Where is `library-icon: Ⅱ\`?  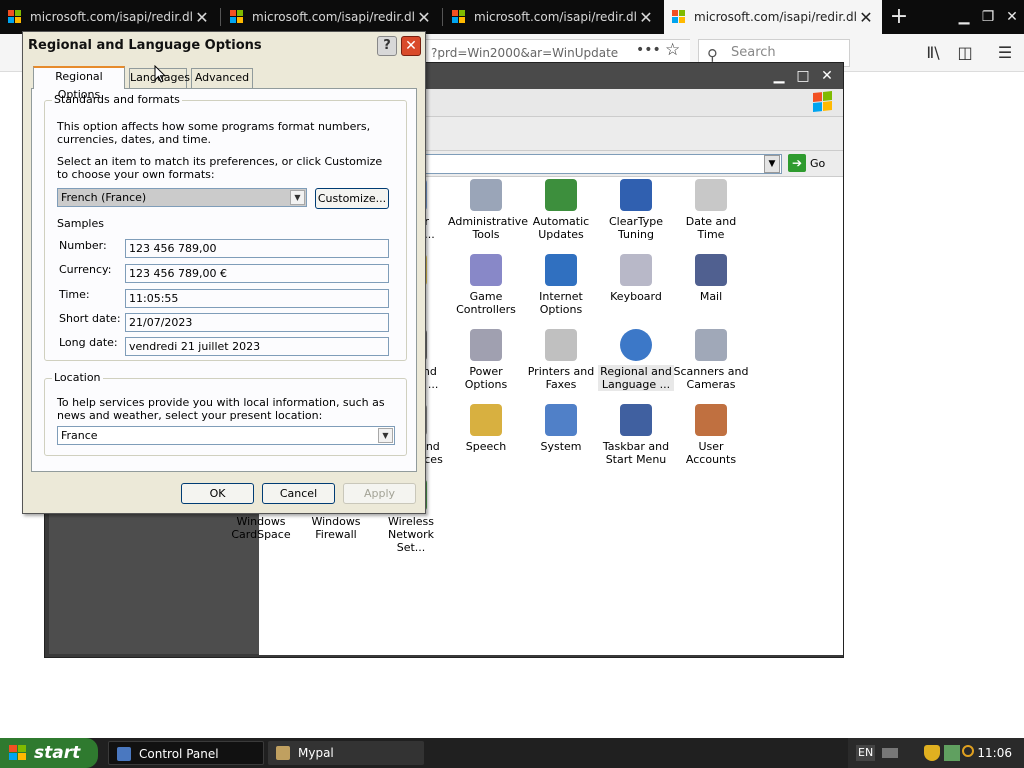
library-icon: Ⅱ\ is located at coordinates (933, 53).